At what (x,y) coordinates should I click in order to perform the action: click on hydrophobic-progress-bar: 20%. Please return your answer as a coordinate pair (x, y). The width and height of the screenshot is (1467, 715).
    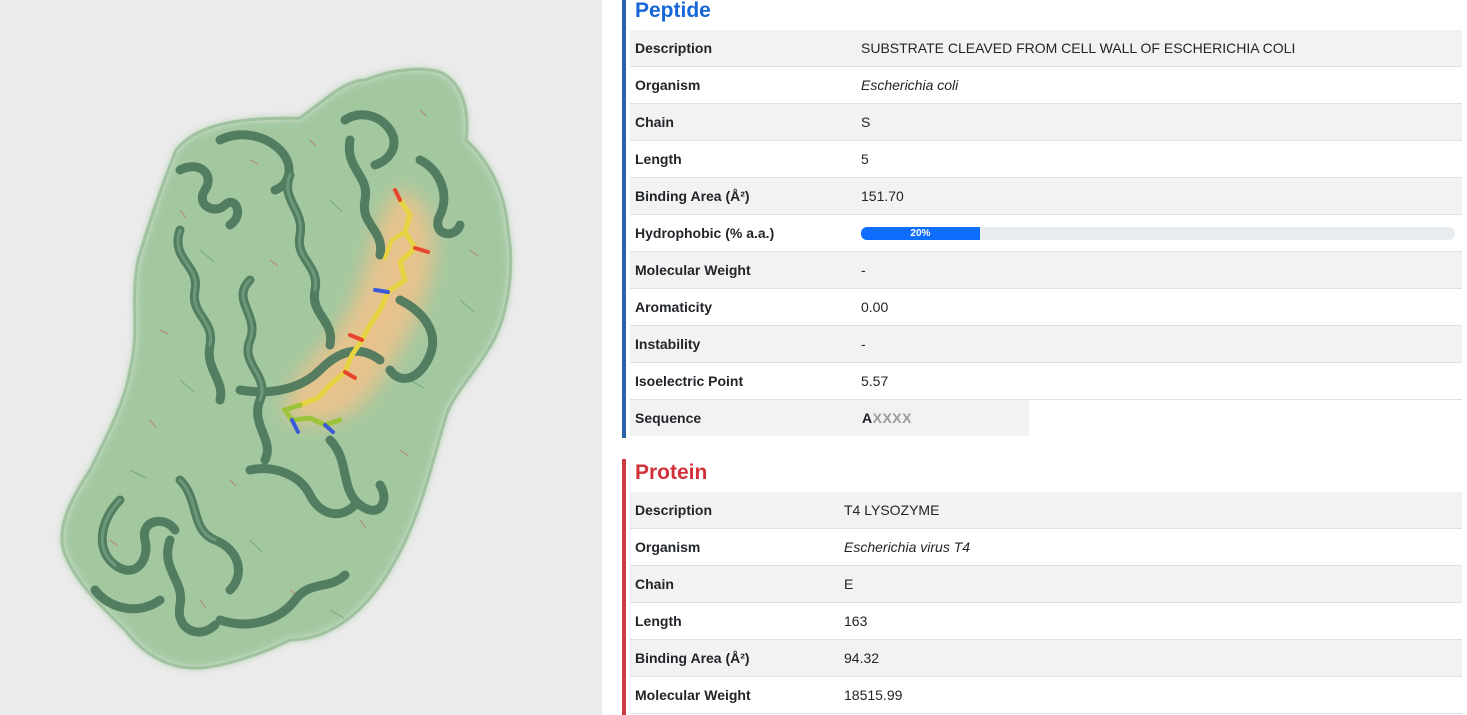
    Looking at the image, I should click on (1158, 233).